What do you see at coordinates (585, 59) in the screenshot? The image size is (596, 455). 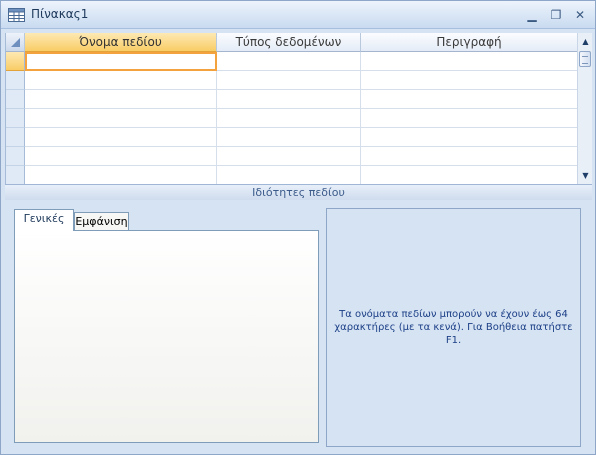 I see `scroll-thumb` at bounding box center [585, 59].